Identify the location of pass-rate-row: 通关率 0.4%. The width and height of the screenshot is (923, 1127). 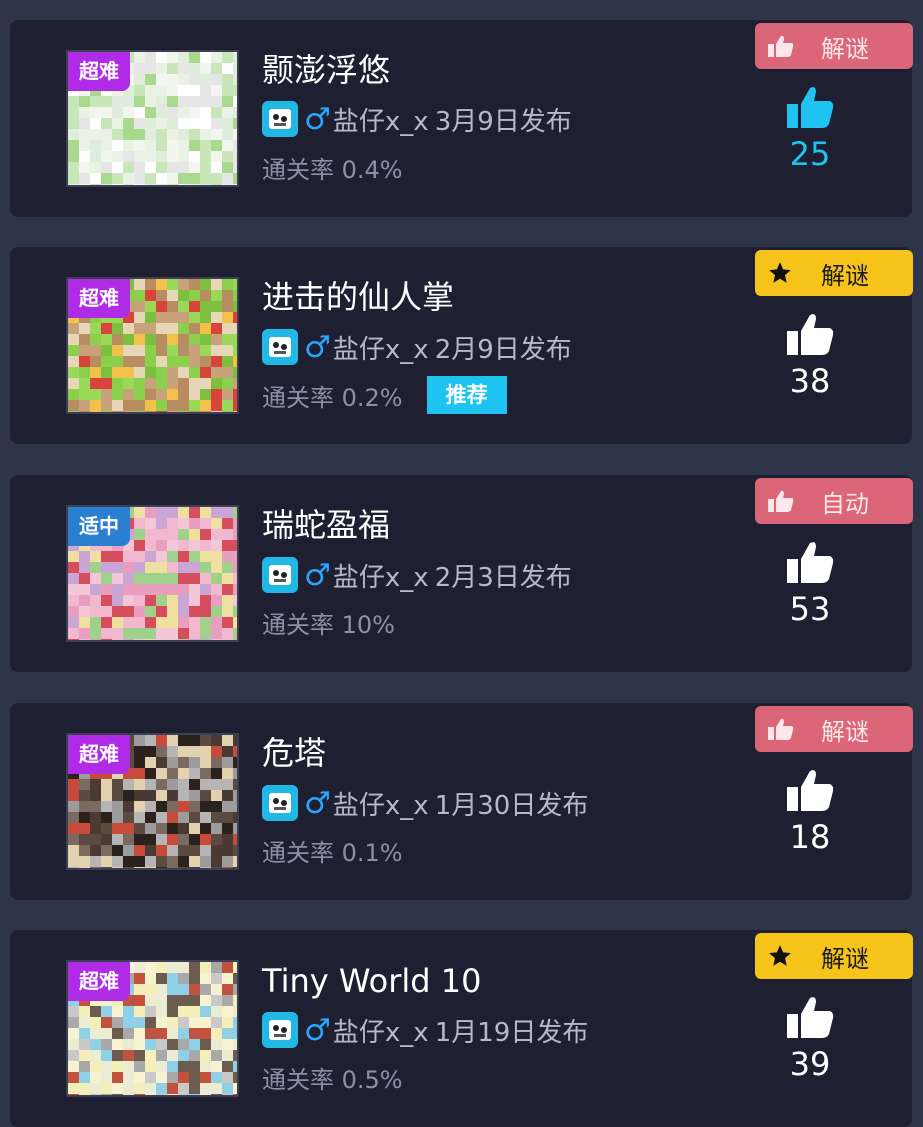
(332, 167).